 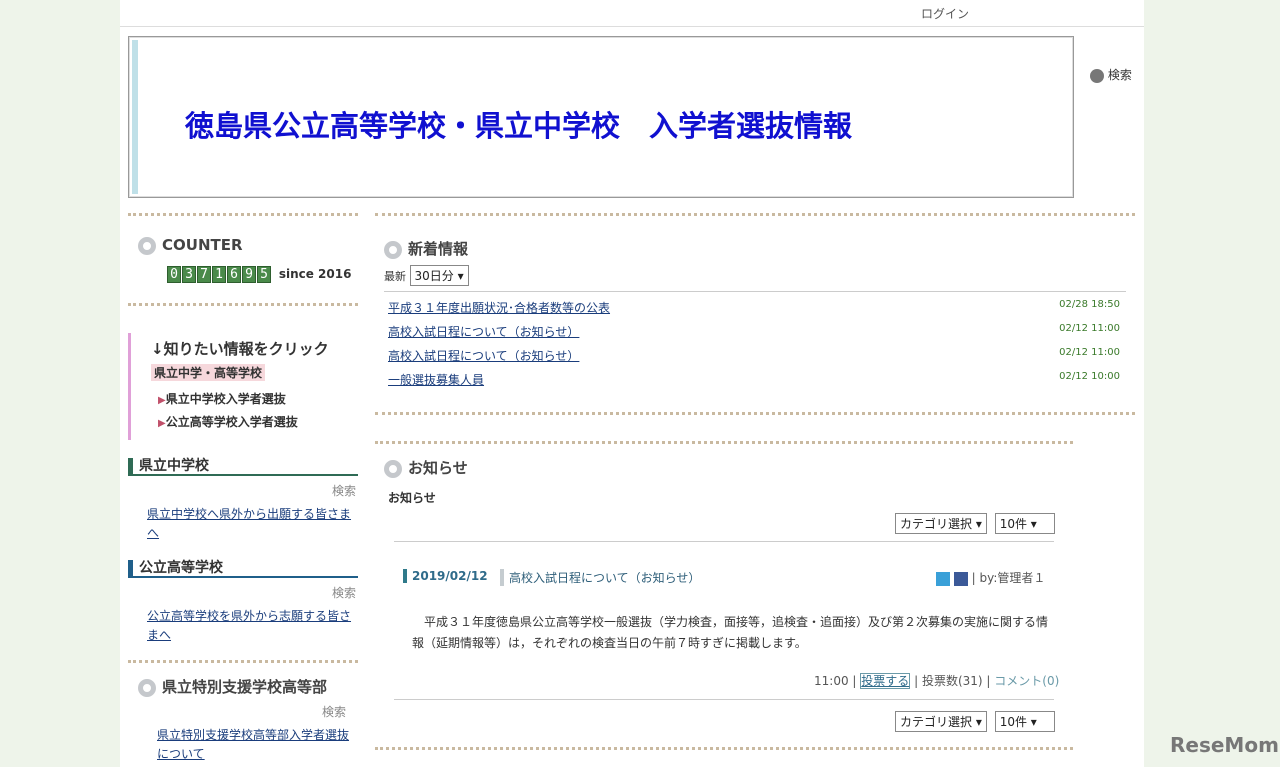 What do you see at coordinates (941, 721) in the screenshot?
I see `category-select-bottom: カテゴリ選択 ▾` at bounding box center [941, 721].